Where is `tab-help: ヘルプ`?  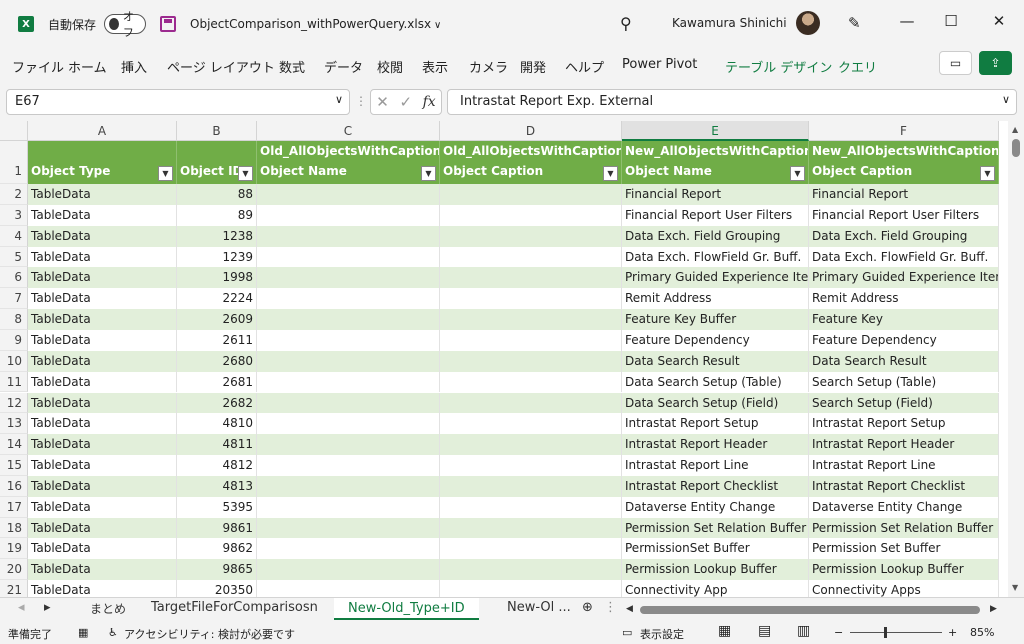
tab-help: ヘルプ is located at coordinates (584, 66).